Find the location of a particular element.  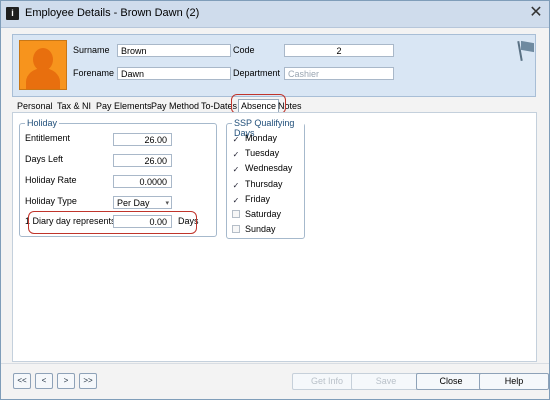

ssp-day-label: Wednesday is located at coordinates (269, 168).